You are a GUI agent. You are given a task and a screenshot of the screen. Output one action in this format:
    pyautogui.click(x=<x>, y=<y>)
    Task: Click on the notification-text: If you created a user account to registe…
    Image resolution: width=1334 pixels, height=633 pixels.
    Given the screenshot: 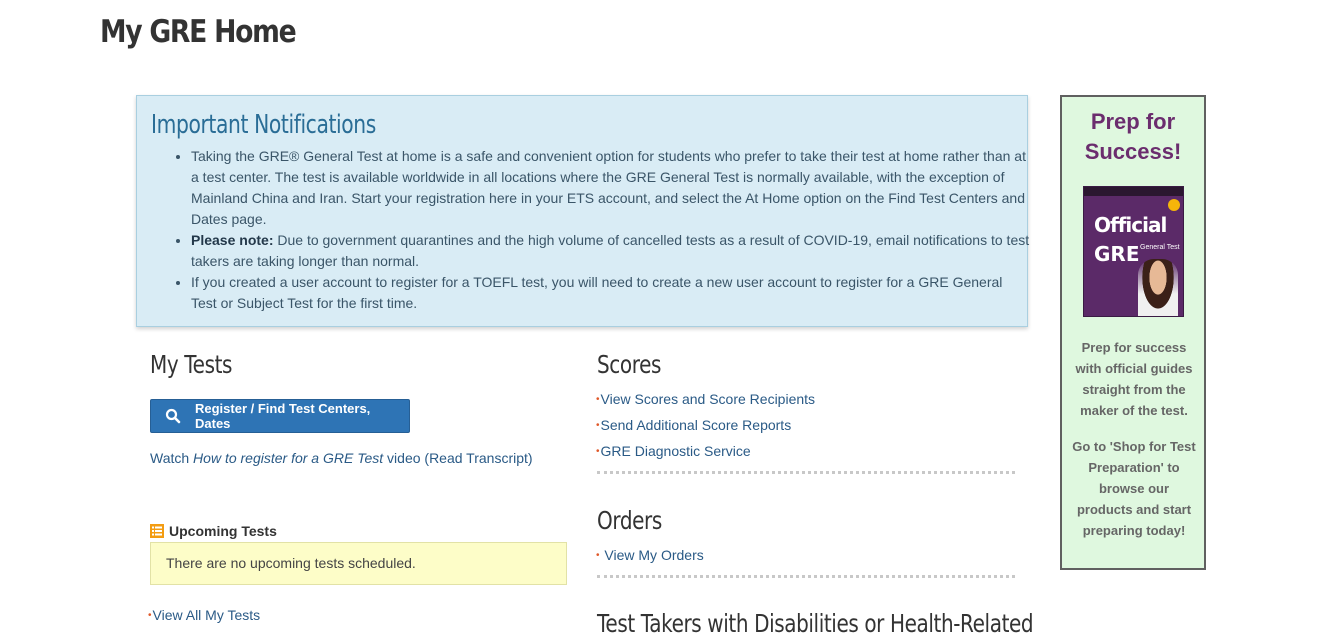 What is the action you would take?
    pyautogui.click(x=597, y=292)
    